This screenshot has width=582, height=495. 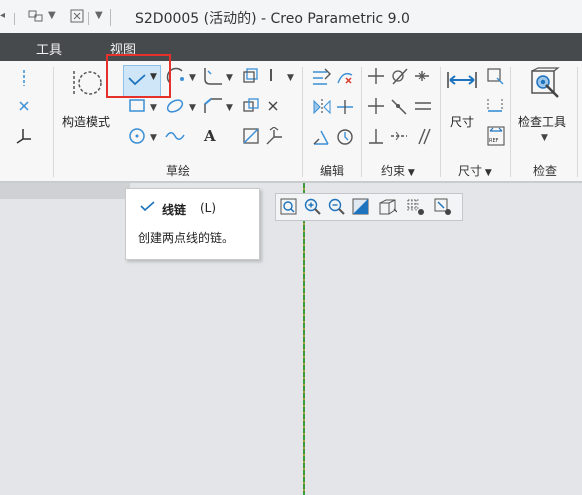 What do you see at coordinates (422, 76) in the screenshot?
I see `midpoint-constraint-icon` at bounding box center [422, 76].